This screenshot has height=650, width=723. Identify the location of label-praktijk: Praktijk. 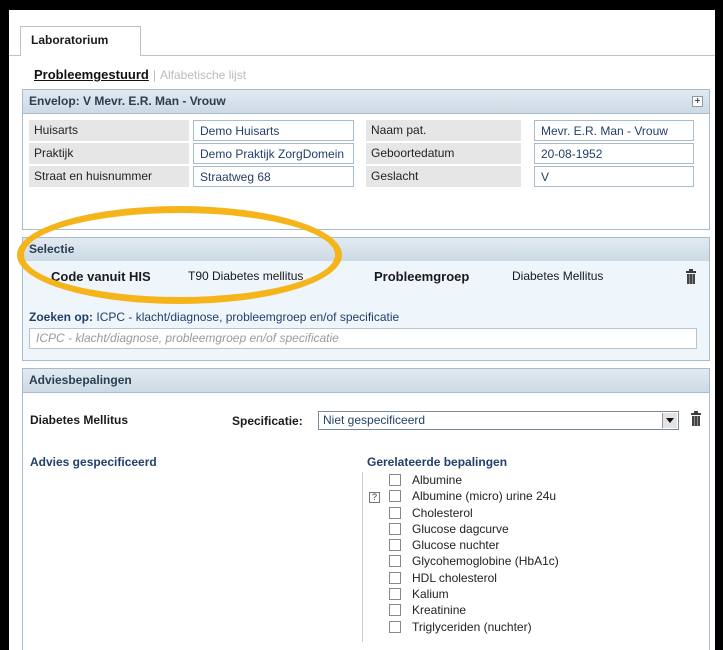
(109, 153).